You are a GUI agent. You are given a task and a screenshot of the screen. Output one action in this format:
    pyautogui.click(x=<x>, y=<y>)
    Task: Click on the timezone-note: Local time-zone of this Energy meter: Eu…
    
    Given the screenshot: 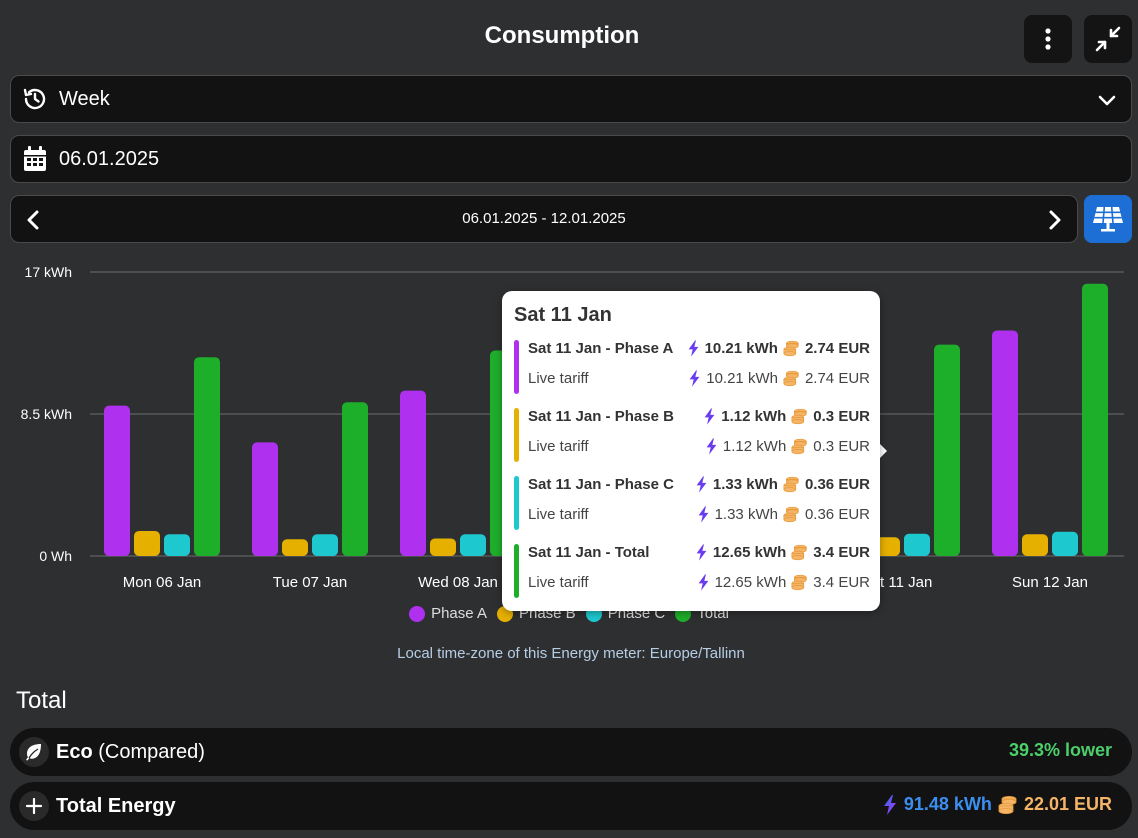 What is the action you would take?
    pyautogui.click(x=571, y=653)
    